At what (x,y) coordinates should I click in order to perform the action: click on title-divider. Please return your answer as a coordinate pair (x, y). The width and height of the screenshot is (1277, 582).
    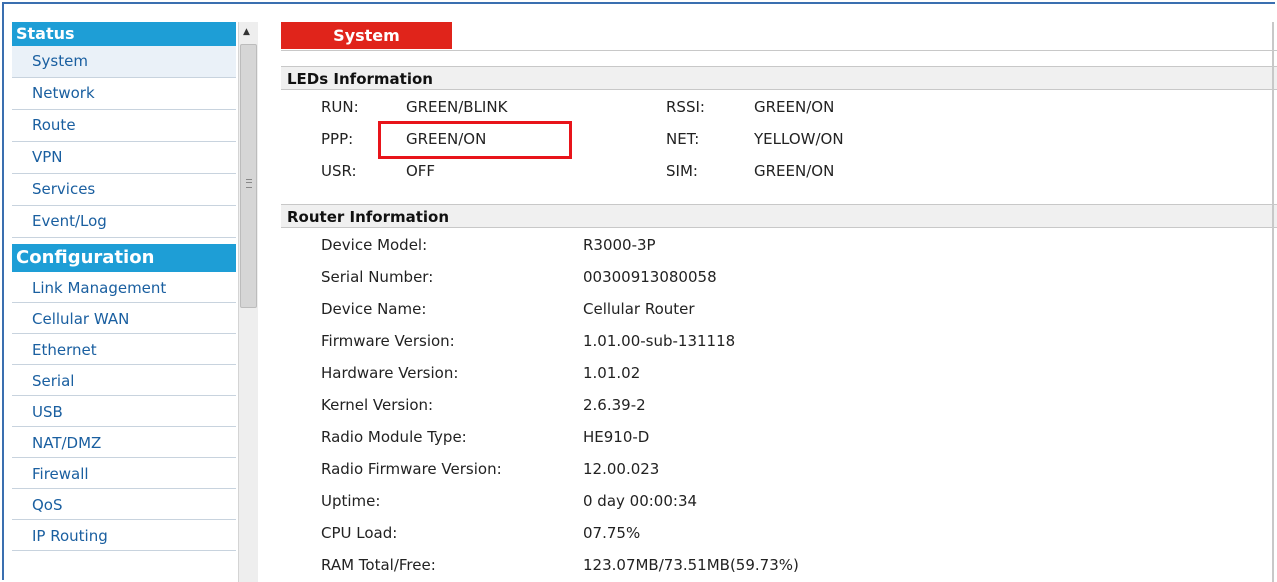
    Looking at the image, I should click on (779, 50).